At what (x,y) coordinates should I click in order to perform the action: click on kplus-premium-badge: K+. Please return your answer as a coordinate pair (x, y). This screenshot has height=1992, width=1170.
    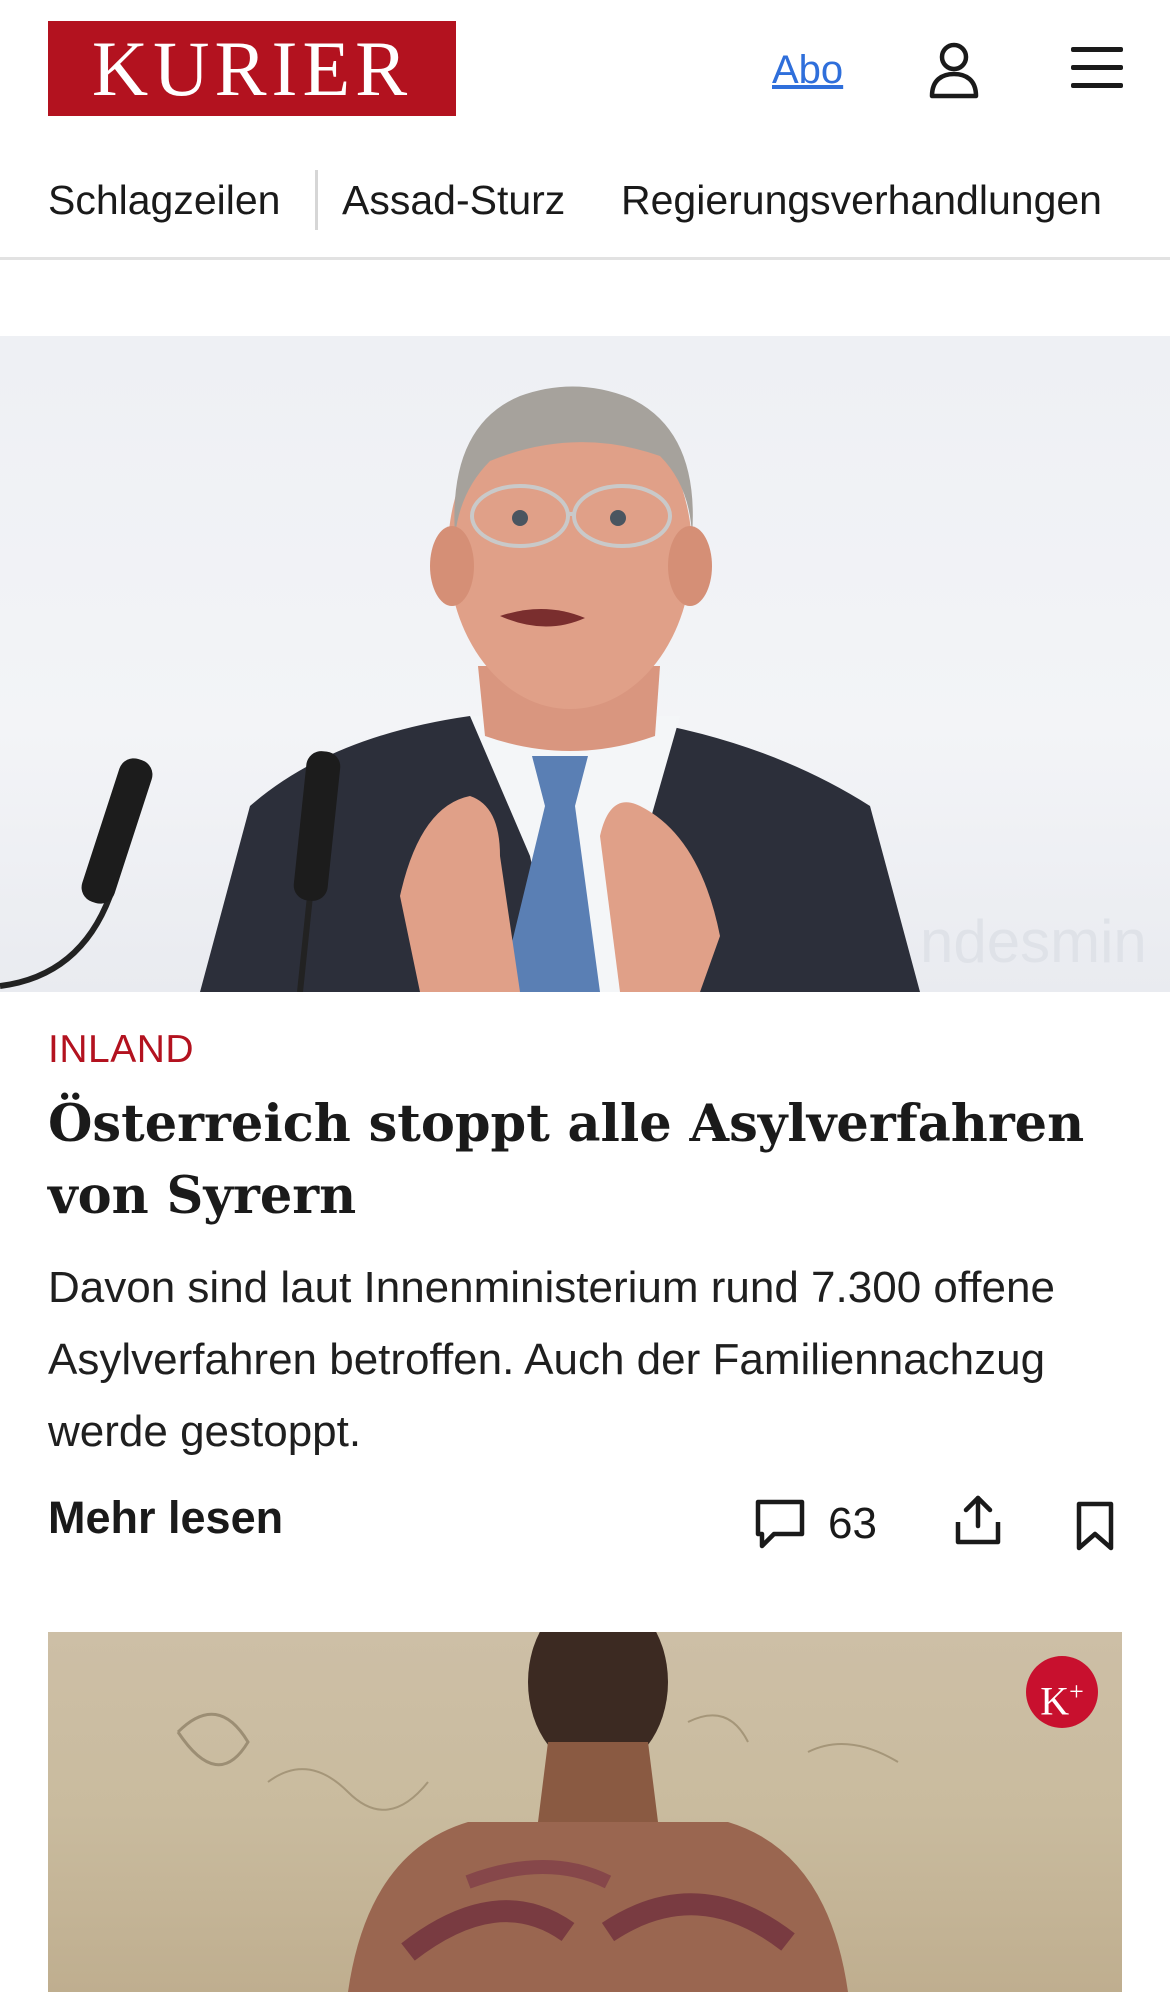
    Looking at the image, I should click on (1062, 1692).